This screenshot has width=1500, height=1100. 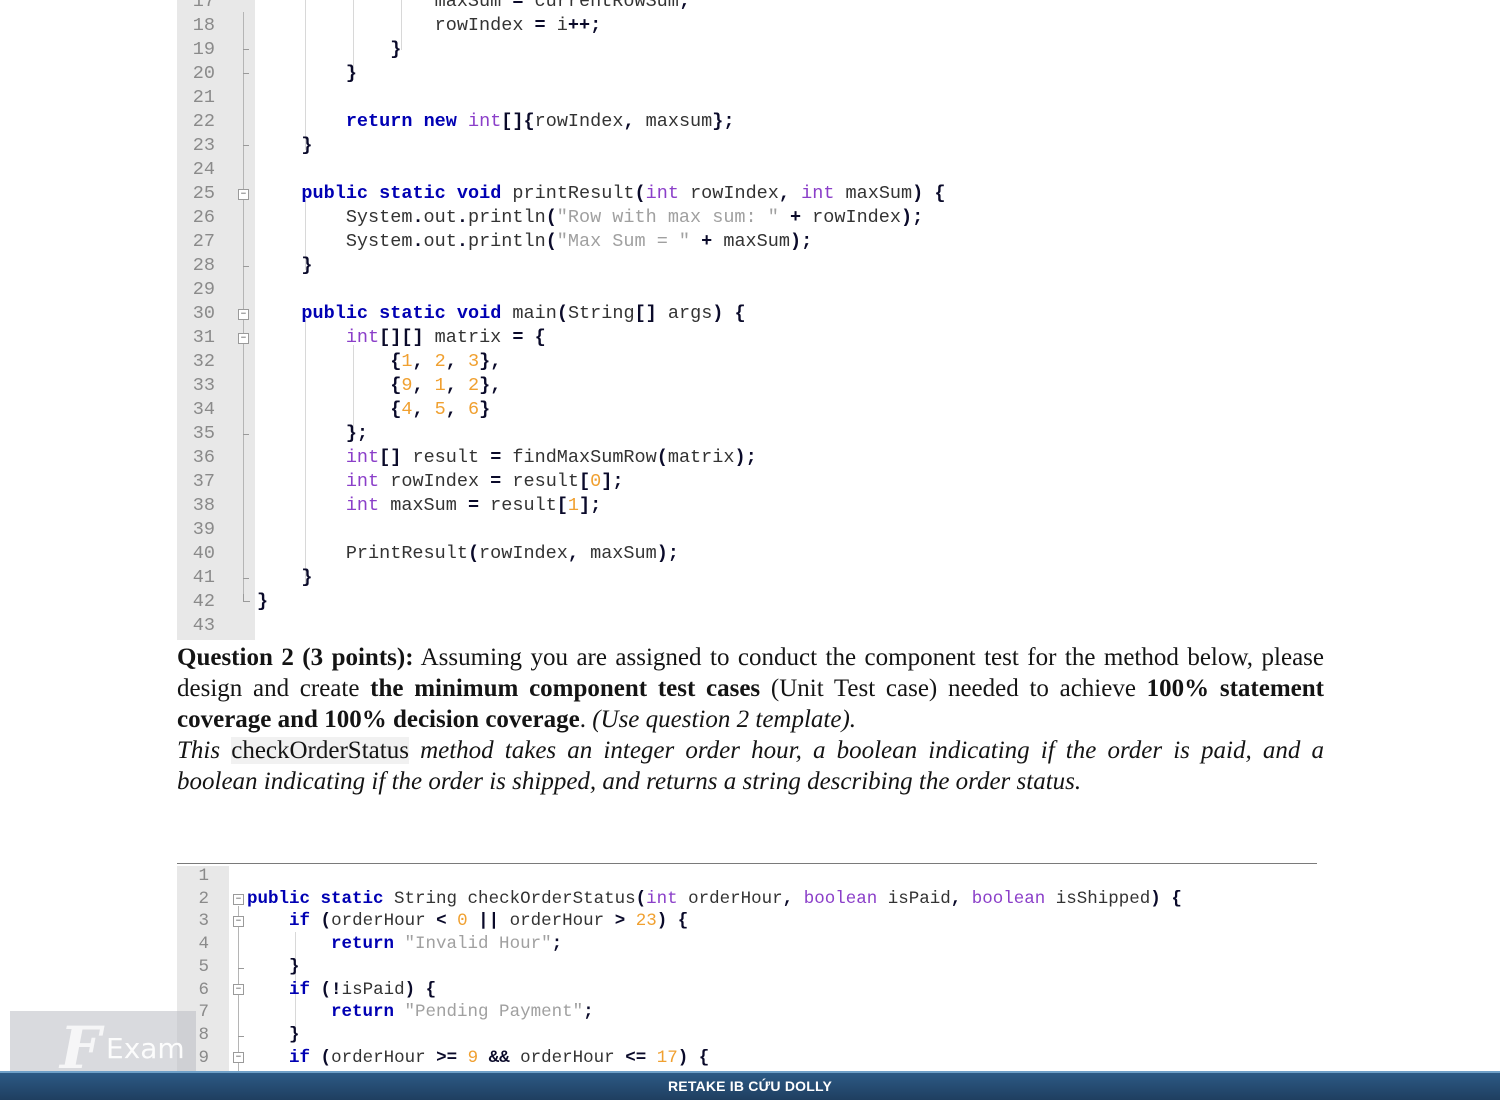 What do you see at coordinates (747, 626) in the screenshot?
I see `code-line: 43` at bounding box center [747, 626].